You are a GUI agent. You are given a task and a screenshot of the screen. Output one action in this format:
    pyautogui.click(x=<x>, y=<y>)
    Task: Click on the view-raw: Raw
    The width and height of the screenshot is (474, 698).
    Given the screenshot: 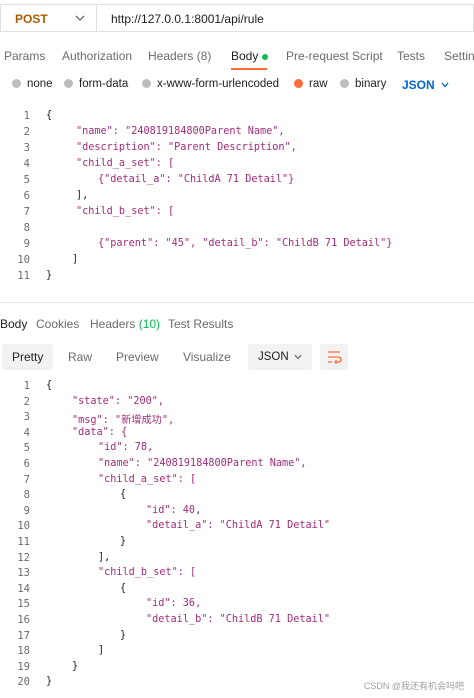 What is the action you would take?
    pyautogui.click(x=80, y=357)
    